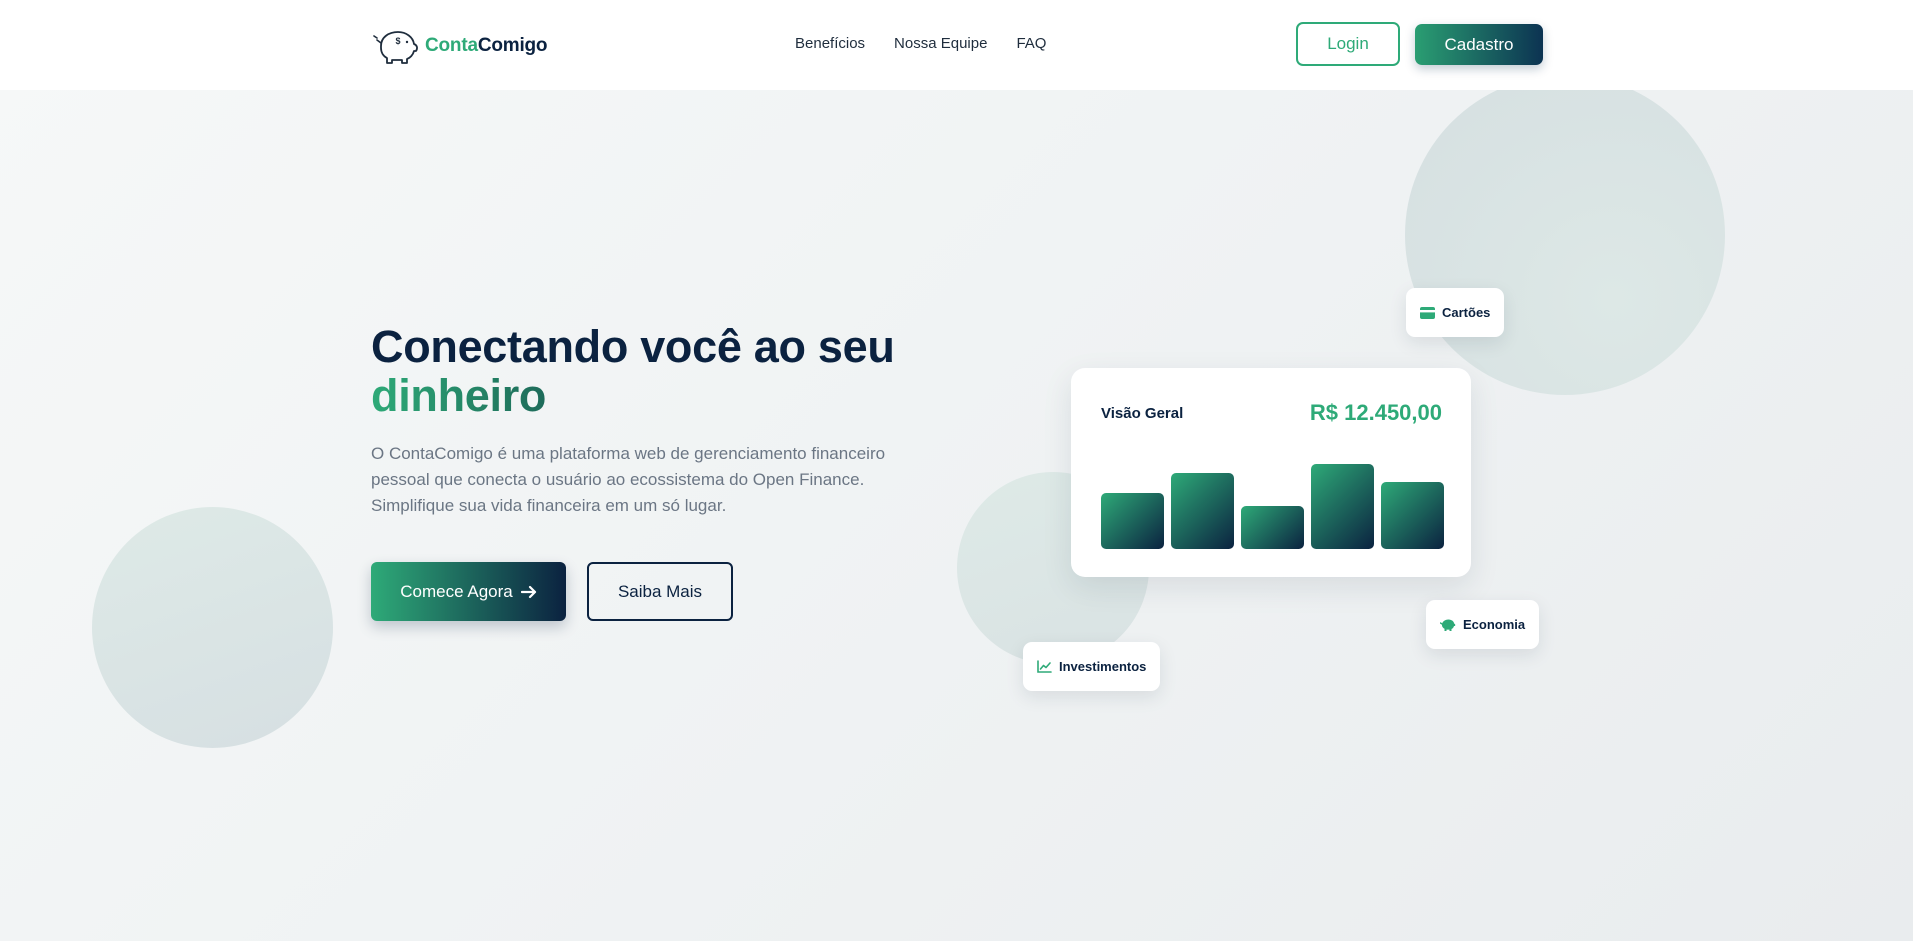  Describe the element at coordinates (1103, 666) in the screenshot. I see `chip-investimentos-label: Investimentos` at that location.